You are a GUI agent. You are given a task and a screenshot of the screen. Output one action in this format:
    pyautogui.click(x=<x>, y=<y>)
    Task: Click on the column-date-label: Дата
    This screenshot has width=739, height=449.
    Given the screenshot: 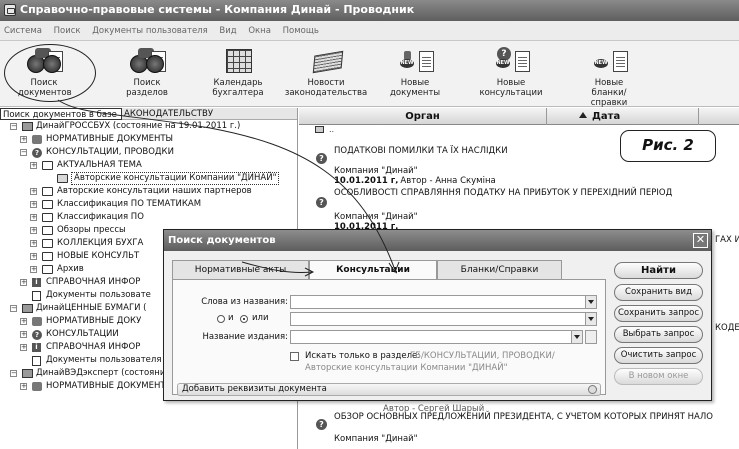 What is the action you would take?
    pyautogui.click(x=606, y=116)
    